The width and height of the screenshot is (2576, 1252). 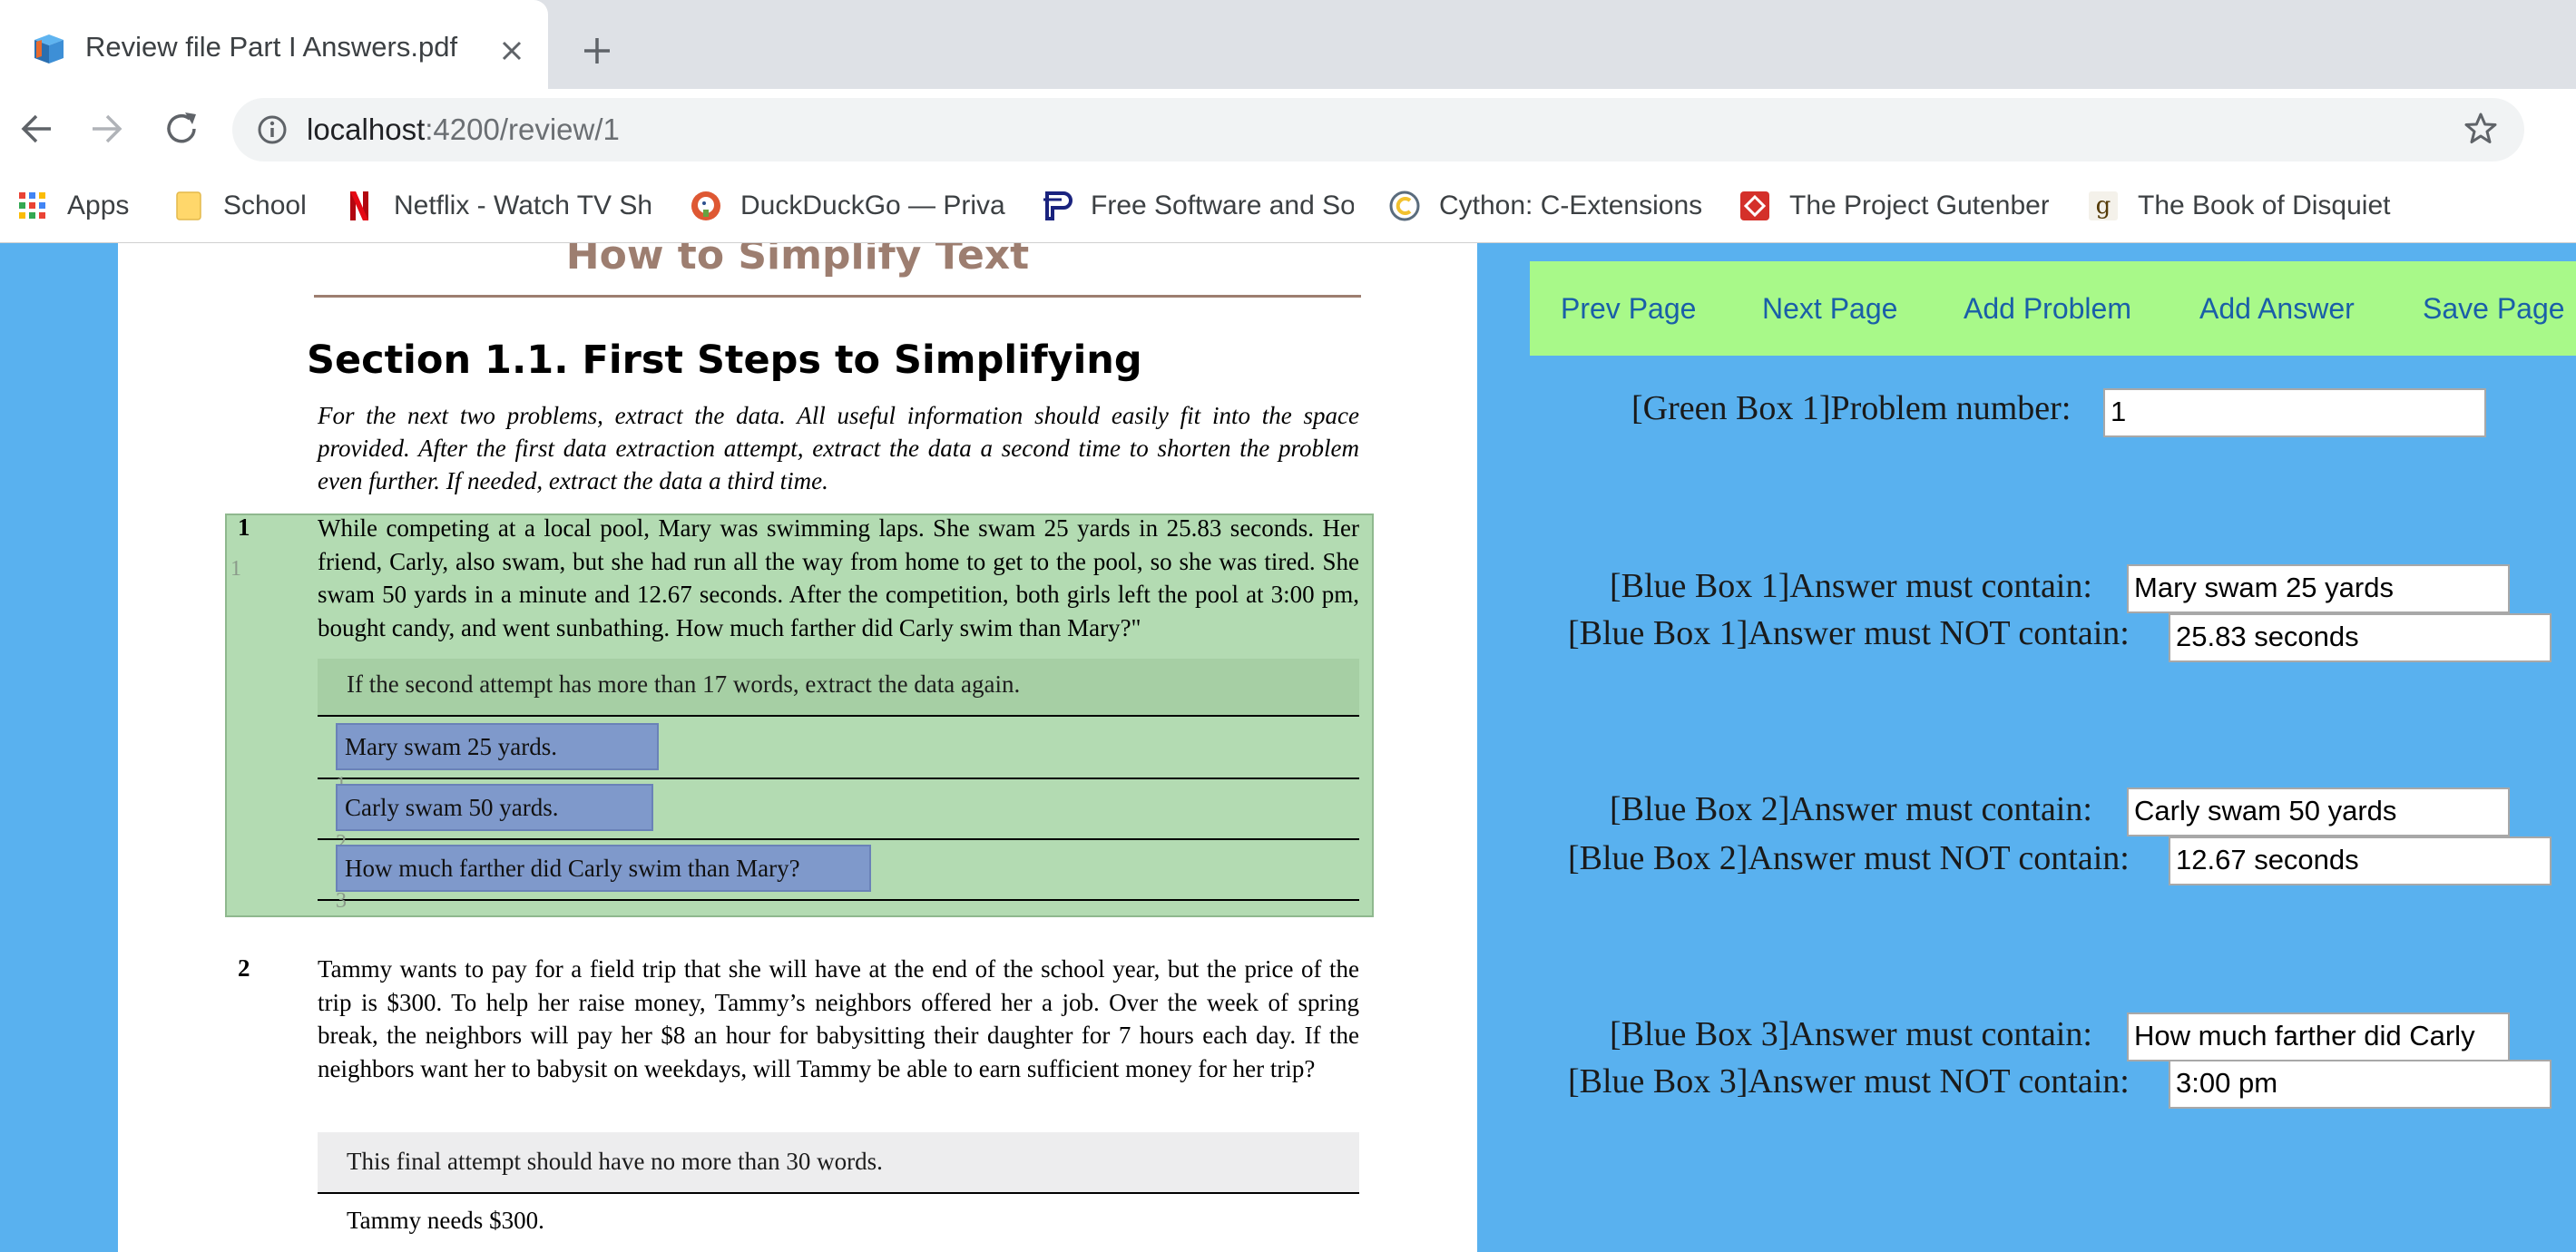 I want to click on answer-contain-input: How much farther did Carly, so click(x=2318, y=1037).